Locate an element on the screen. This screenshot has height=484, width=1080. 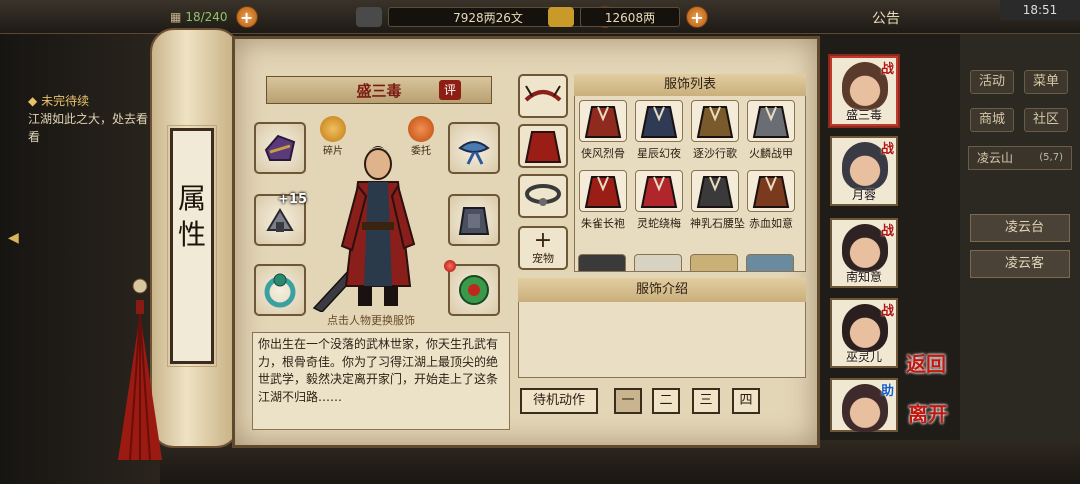
list-item: 赤血如意 is located at coordinates (771, 202).